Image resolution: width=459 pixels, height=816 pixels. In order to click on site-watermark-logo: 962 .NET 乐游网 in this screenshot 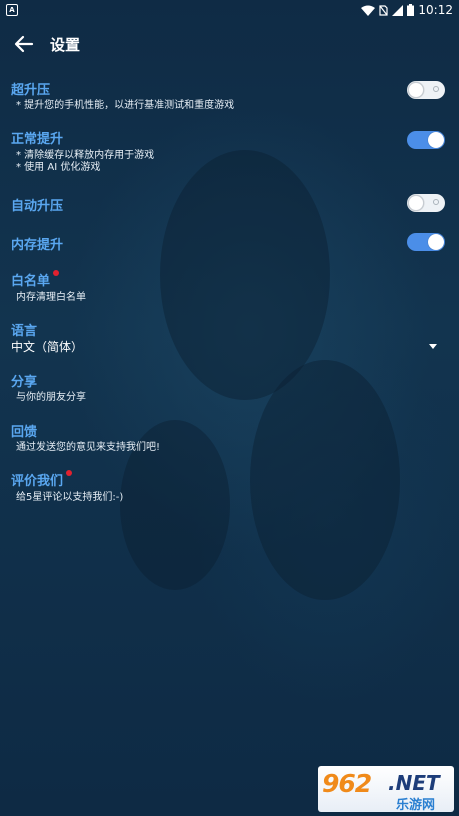, I will do `click(386, 789)`.